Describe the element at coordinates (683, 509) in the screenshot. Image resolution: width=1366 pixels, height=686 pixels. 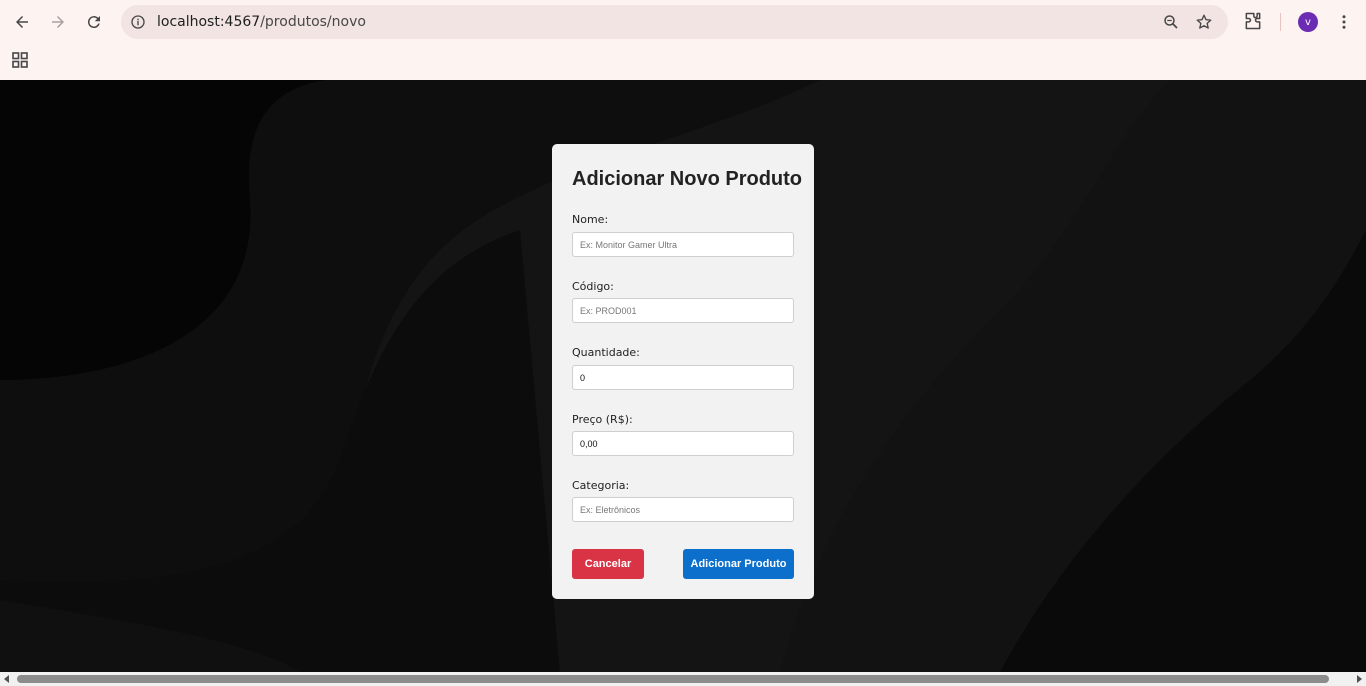
I see `categoria-input` at that location.